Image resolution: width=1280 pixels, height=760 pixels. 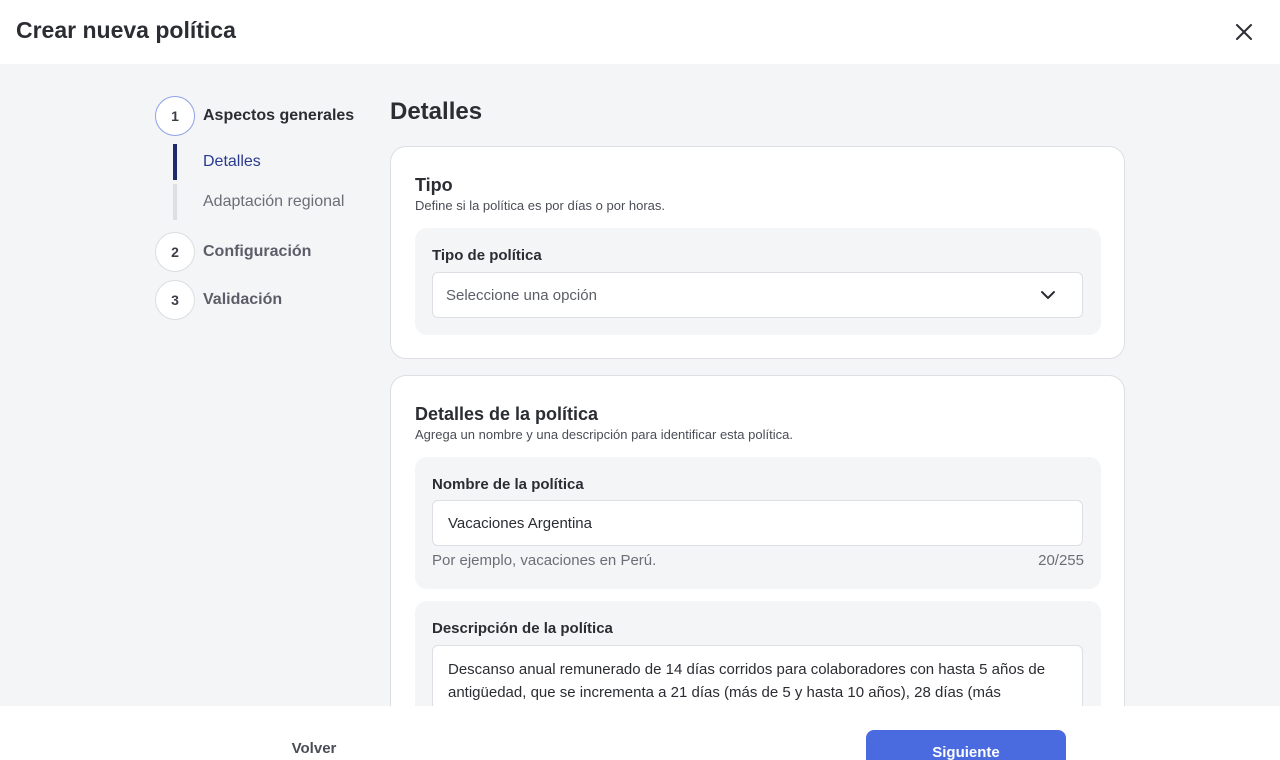 What do you see at coordinates (314, 748) in the screenshot?
I see `back-button: Volver` at bounding box center [314, 748].